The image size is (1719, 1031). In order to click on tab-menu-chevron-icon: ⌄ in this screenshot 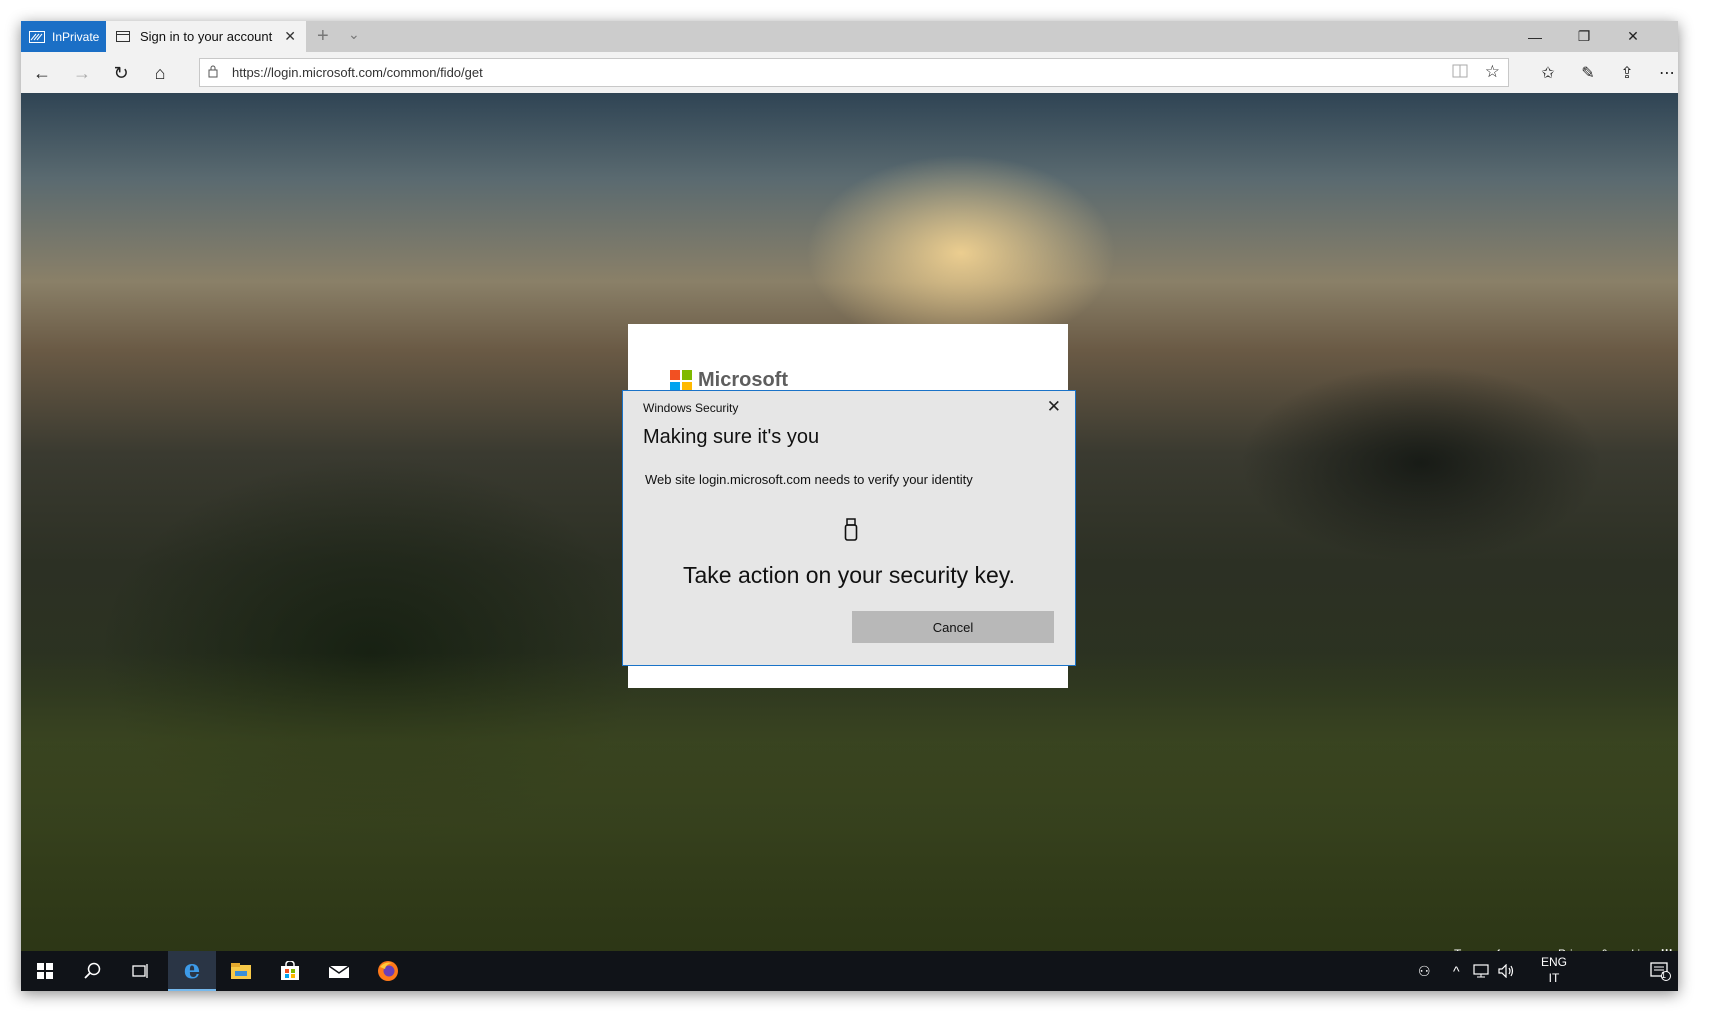, I will do `click(354, 34)`.